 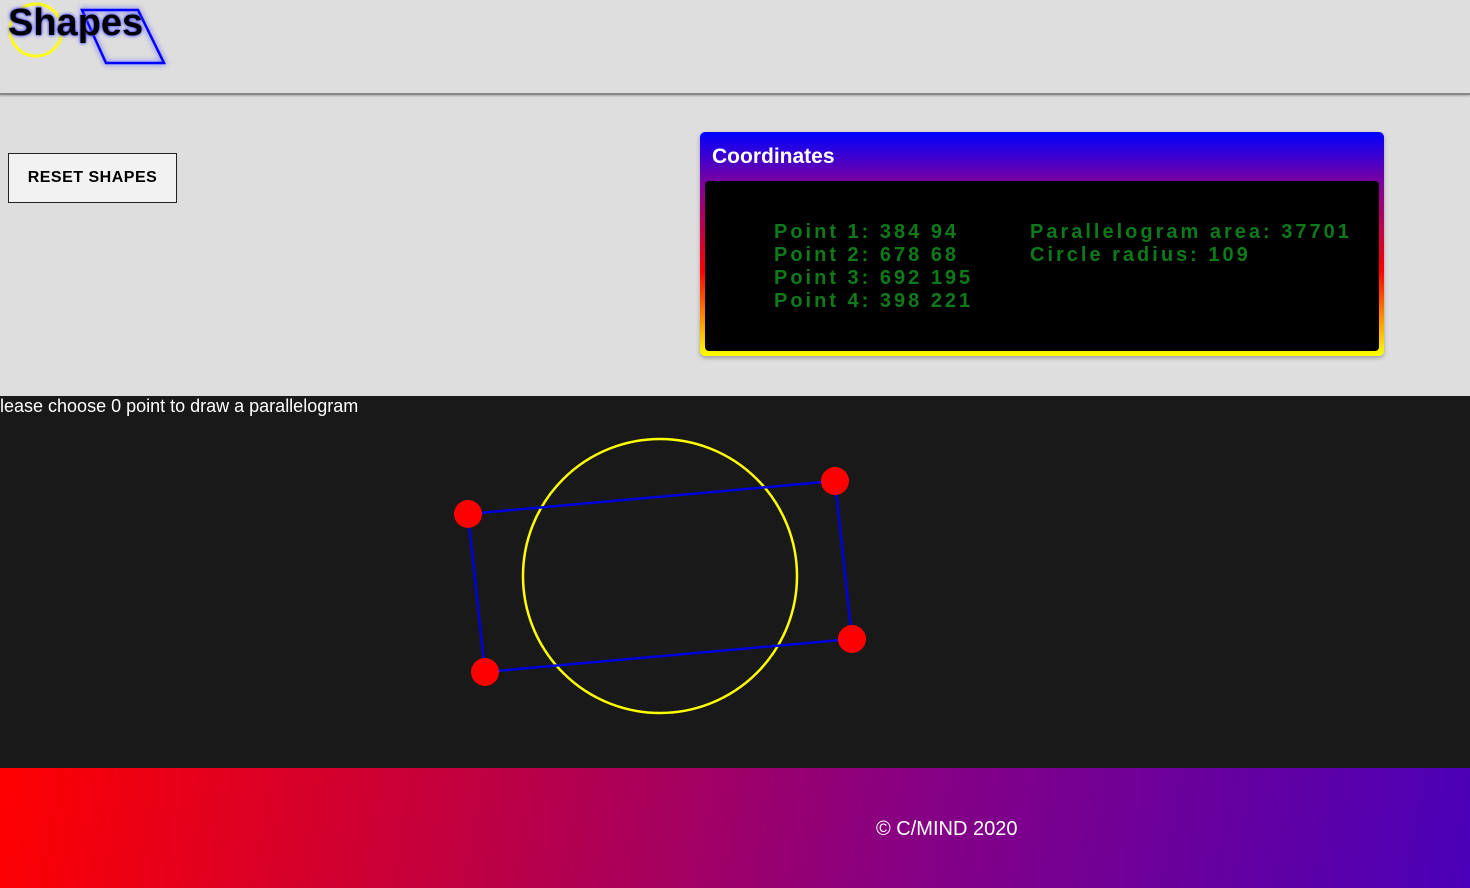 I want to click on circle-radius-readout: Circle radius: 109, so click(x=1140, y=255).